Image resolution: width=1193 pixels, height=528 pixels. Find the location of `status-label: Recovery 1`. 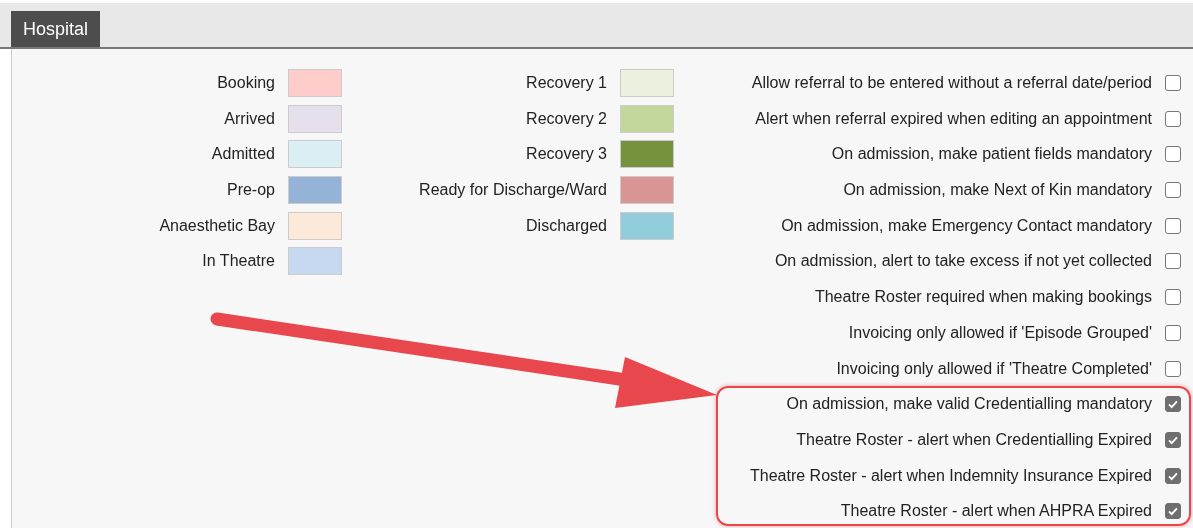

status-label: Recovery 1 is located at coordinates (566, 83).